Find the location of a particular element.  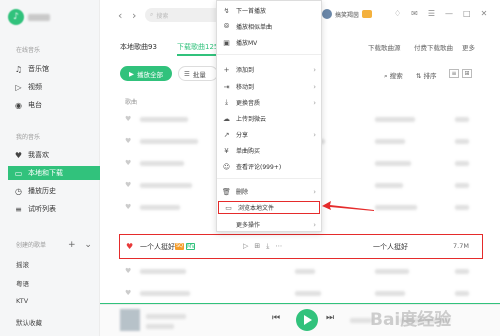

download-source-link: 下载歌曲源 is located at coordinates (384, 47).